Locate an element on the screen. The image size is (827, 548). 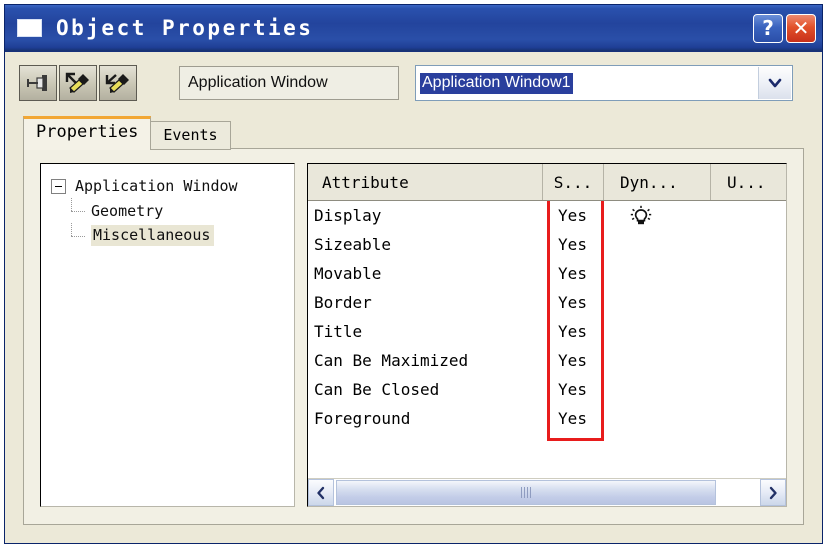
object-name-field: Application Window is located at coordinates (289, 83).